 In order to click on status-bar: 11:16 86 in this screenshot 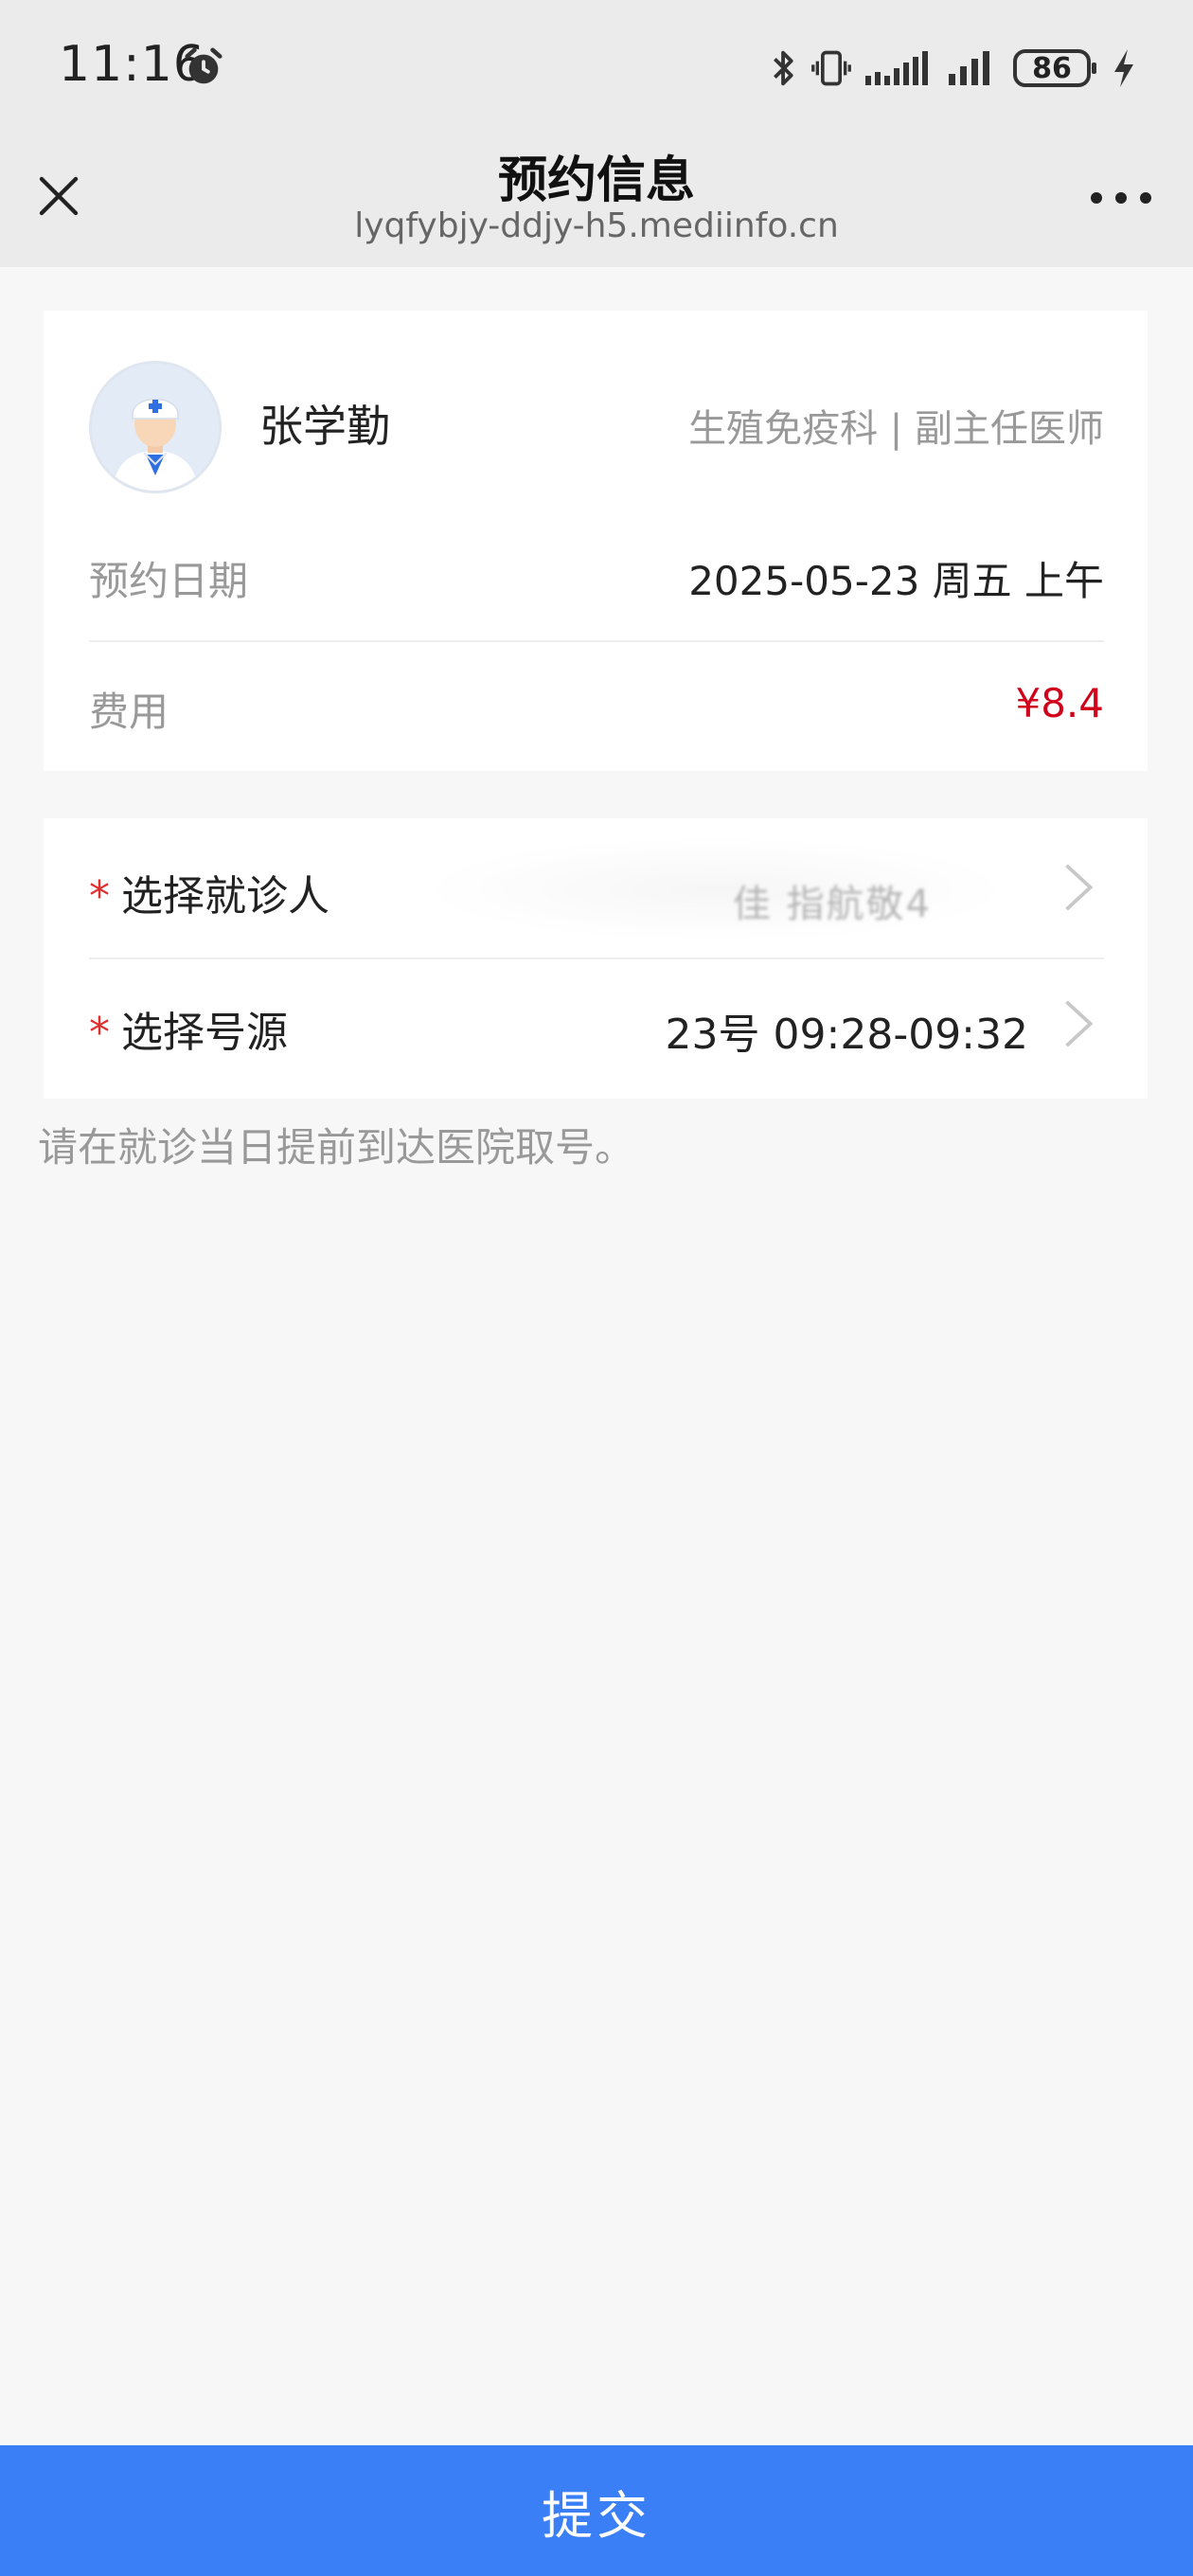, I will do `click(596, 68)`.